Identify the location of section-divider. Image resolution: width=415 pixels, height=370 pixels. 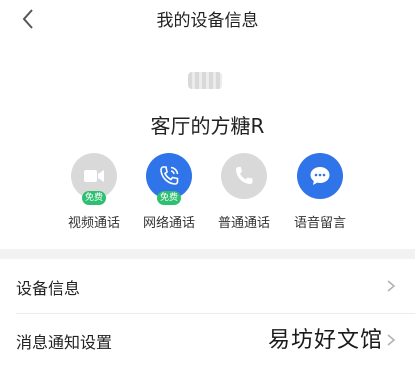
(207, 254).